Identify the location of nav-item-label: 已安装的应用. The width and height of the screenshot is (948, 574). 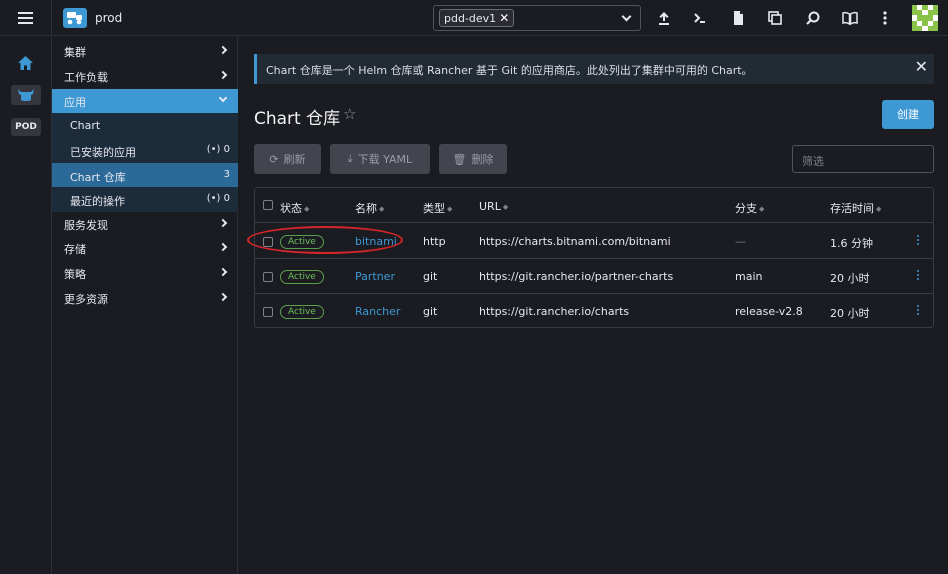
(103, 152).